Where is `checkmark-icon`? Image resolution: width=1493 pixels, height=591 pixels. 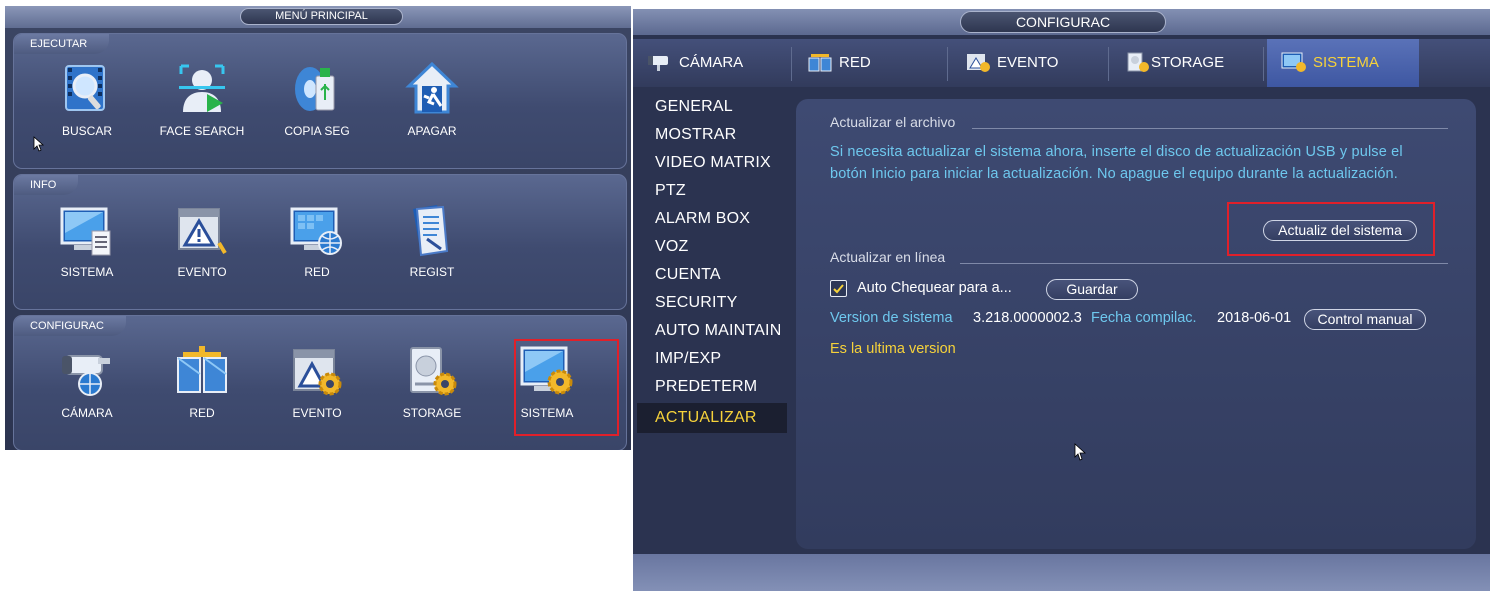 checkmark-icon is located at coordinates (838, 289).